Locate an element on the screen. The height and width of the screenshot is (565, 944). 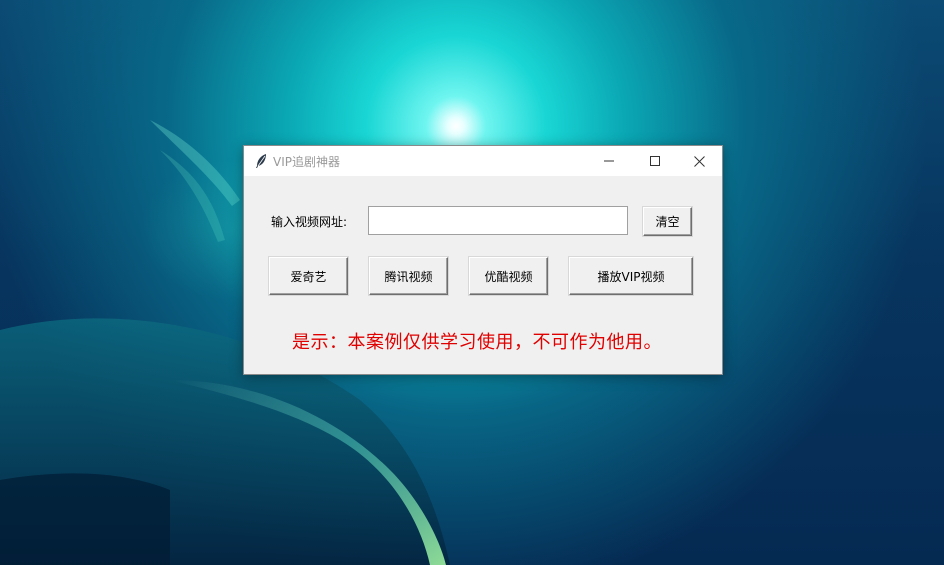
play-vip-video-button: 播放VIP视频 is located at coordinates (631, 276).